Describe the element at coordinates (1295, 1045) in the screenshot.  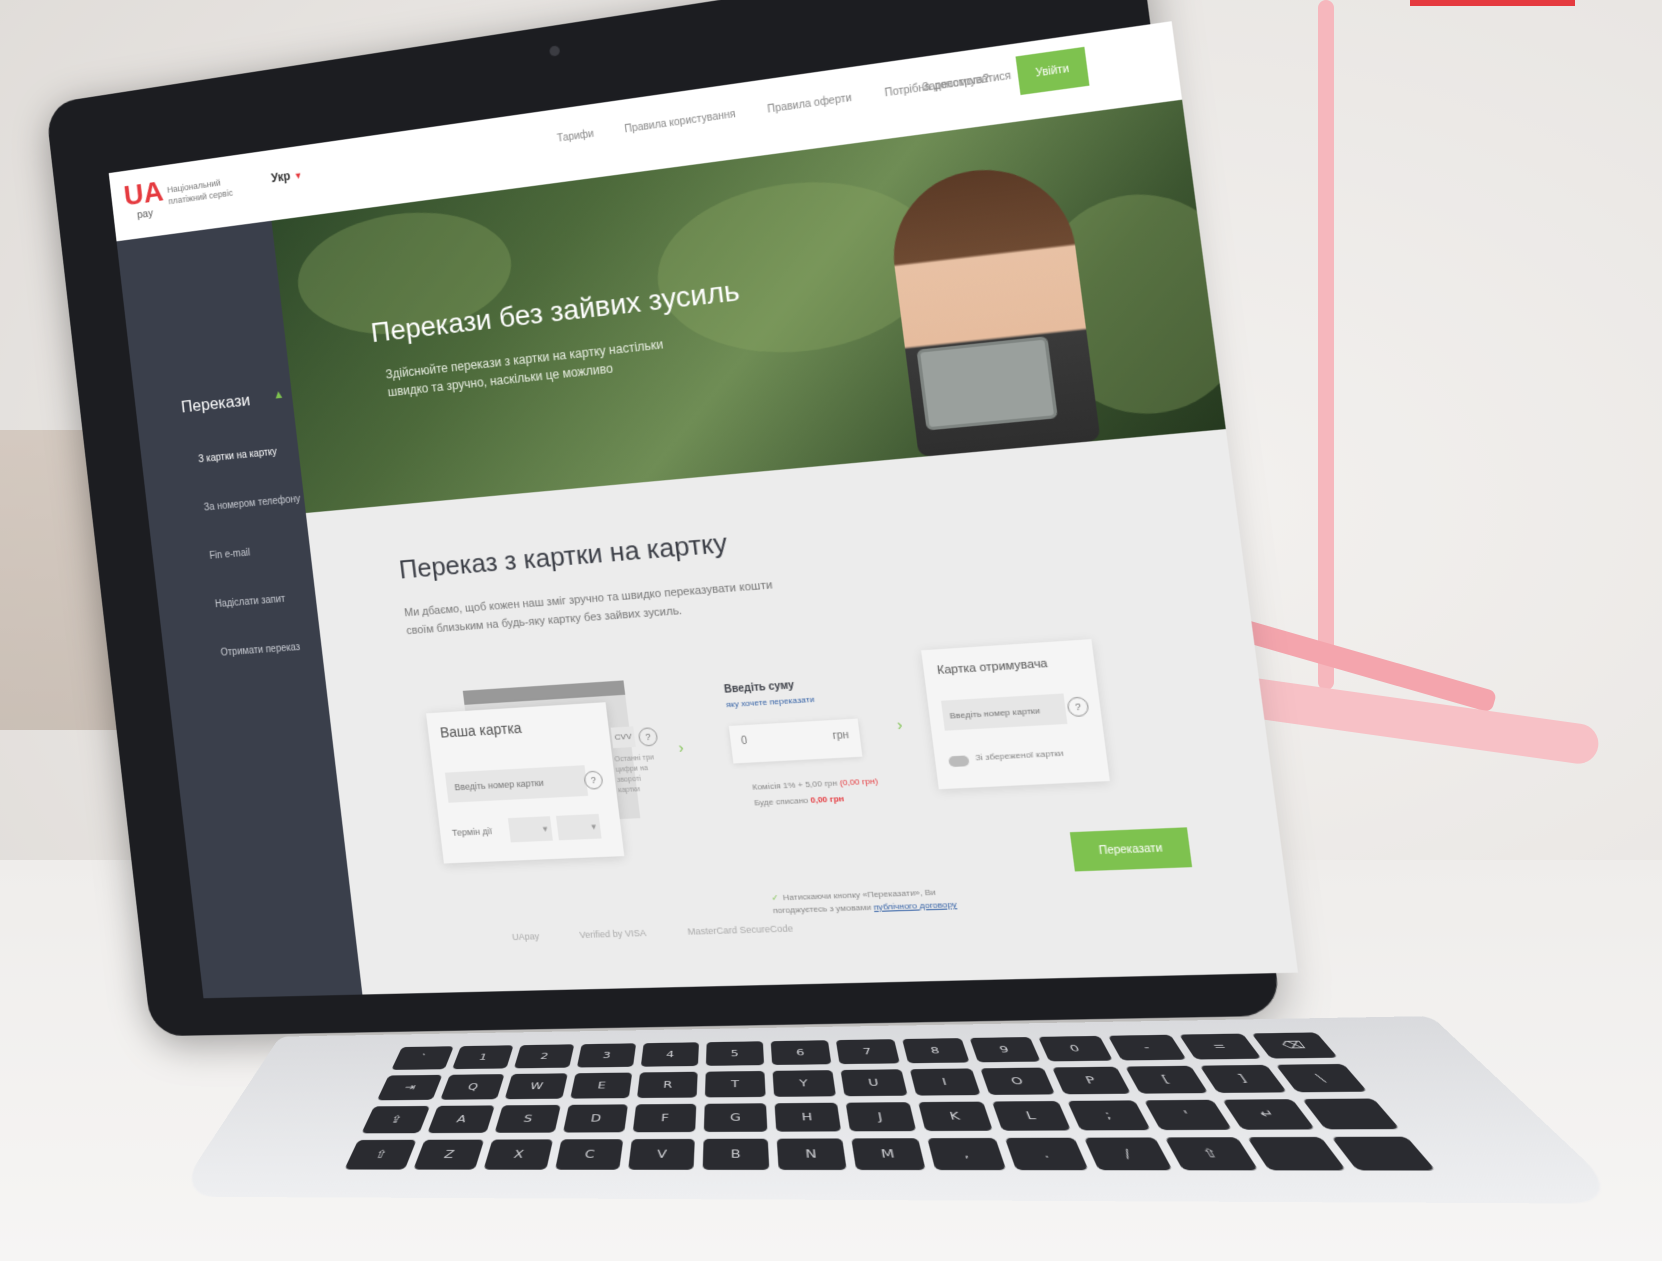
I see `keyboard-key: ⌫` at that location.